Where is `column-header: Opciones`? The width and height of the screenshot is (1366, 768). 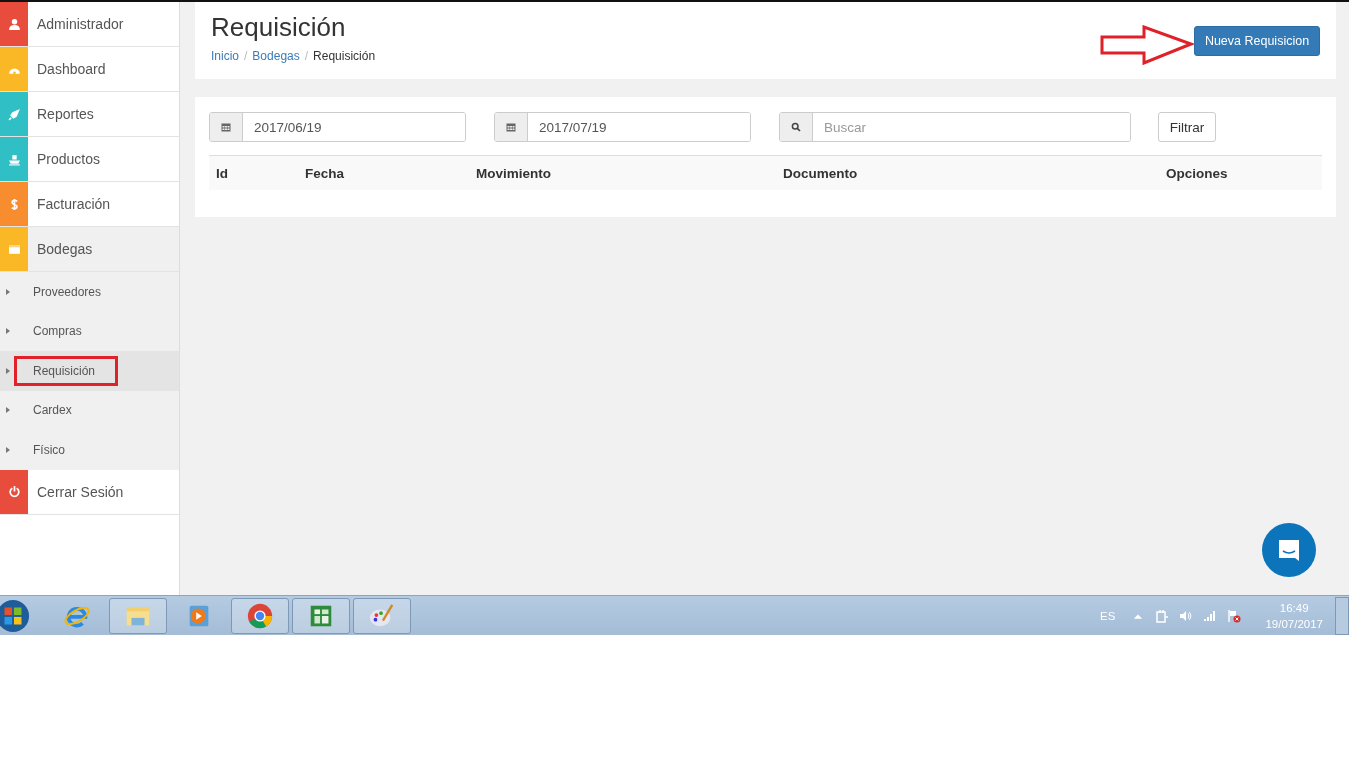
column-header: Opciones is located at coordinates (1197, 173).